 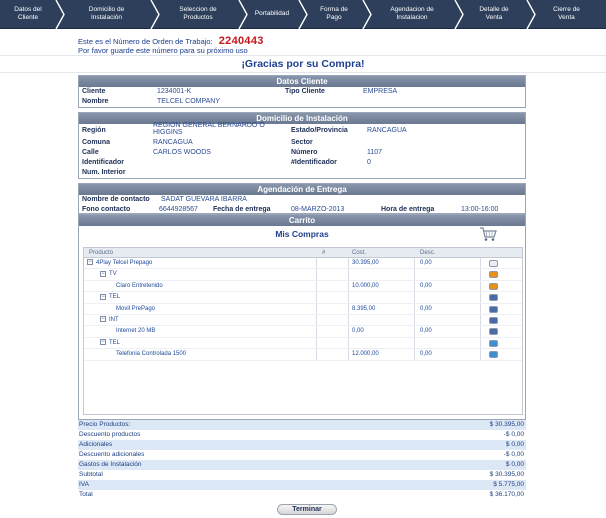 What do you see at coordinates (204, 199) in the screenshot?
I see `contacto-value: SADAT GUEVARA IBARRA` at bounding box center [204, 199].